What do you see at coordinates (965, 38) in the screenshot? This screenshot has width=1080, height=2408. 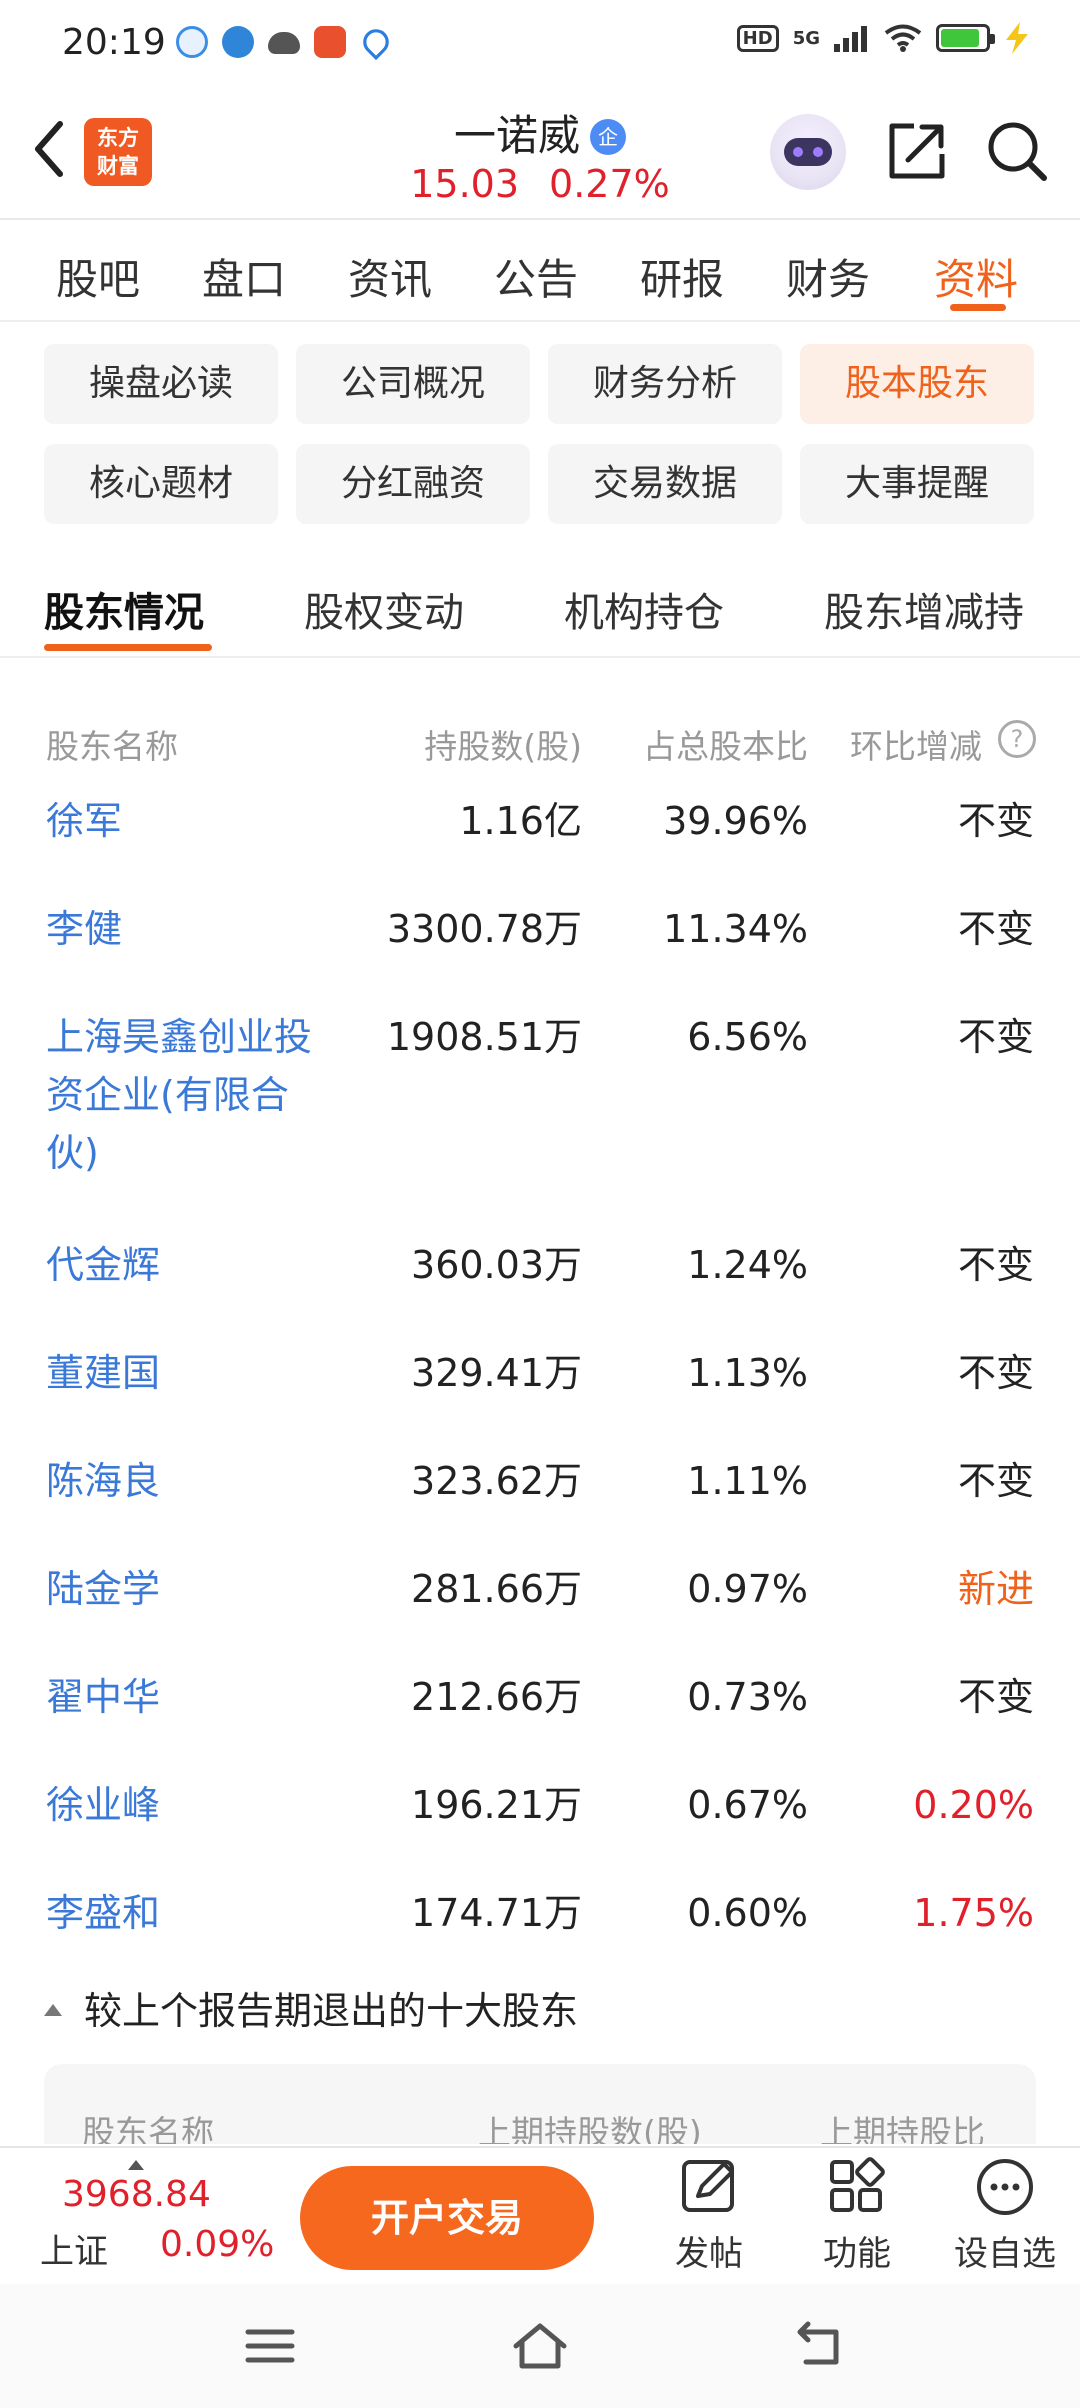 I see `battery-icon` at bounding box center [965, 38].